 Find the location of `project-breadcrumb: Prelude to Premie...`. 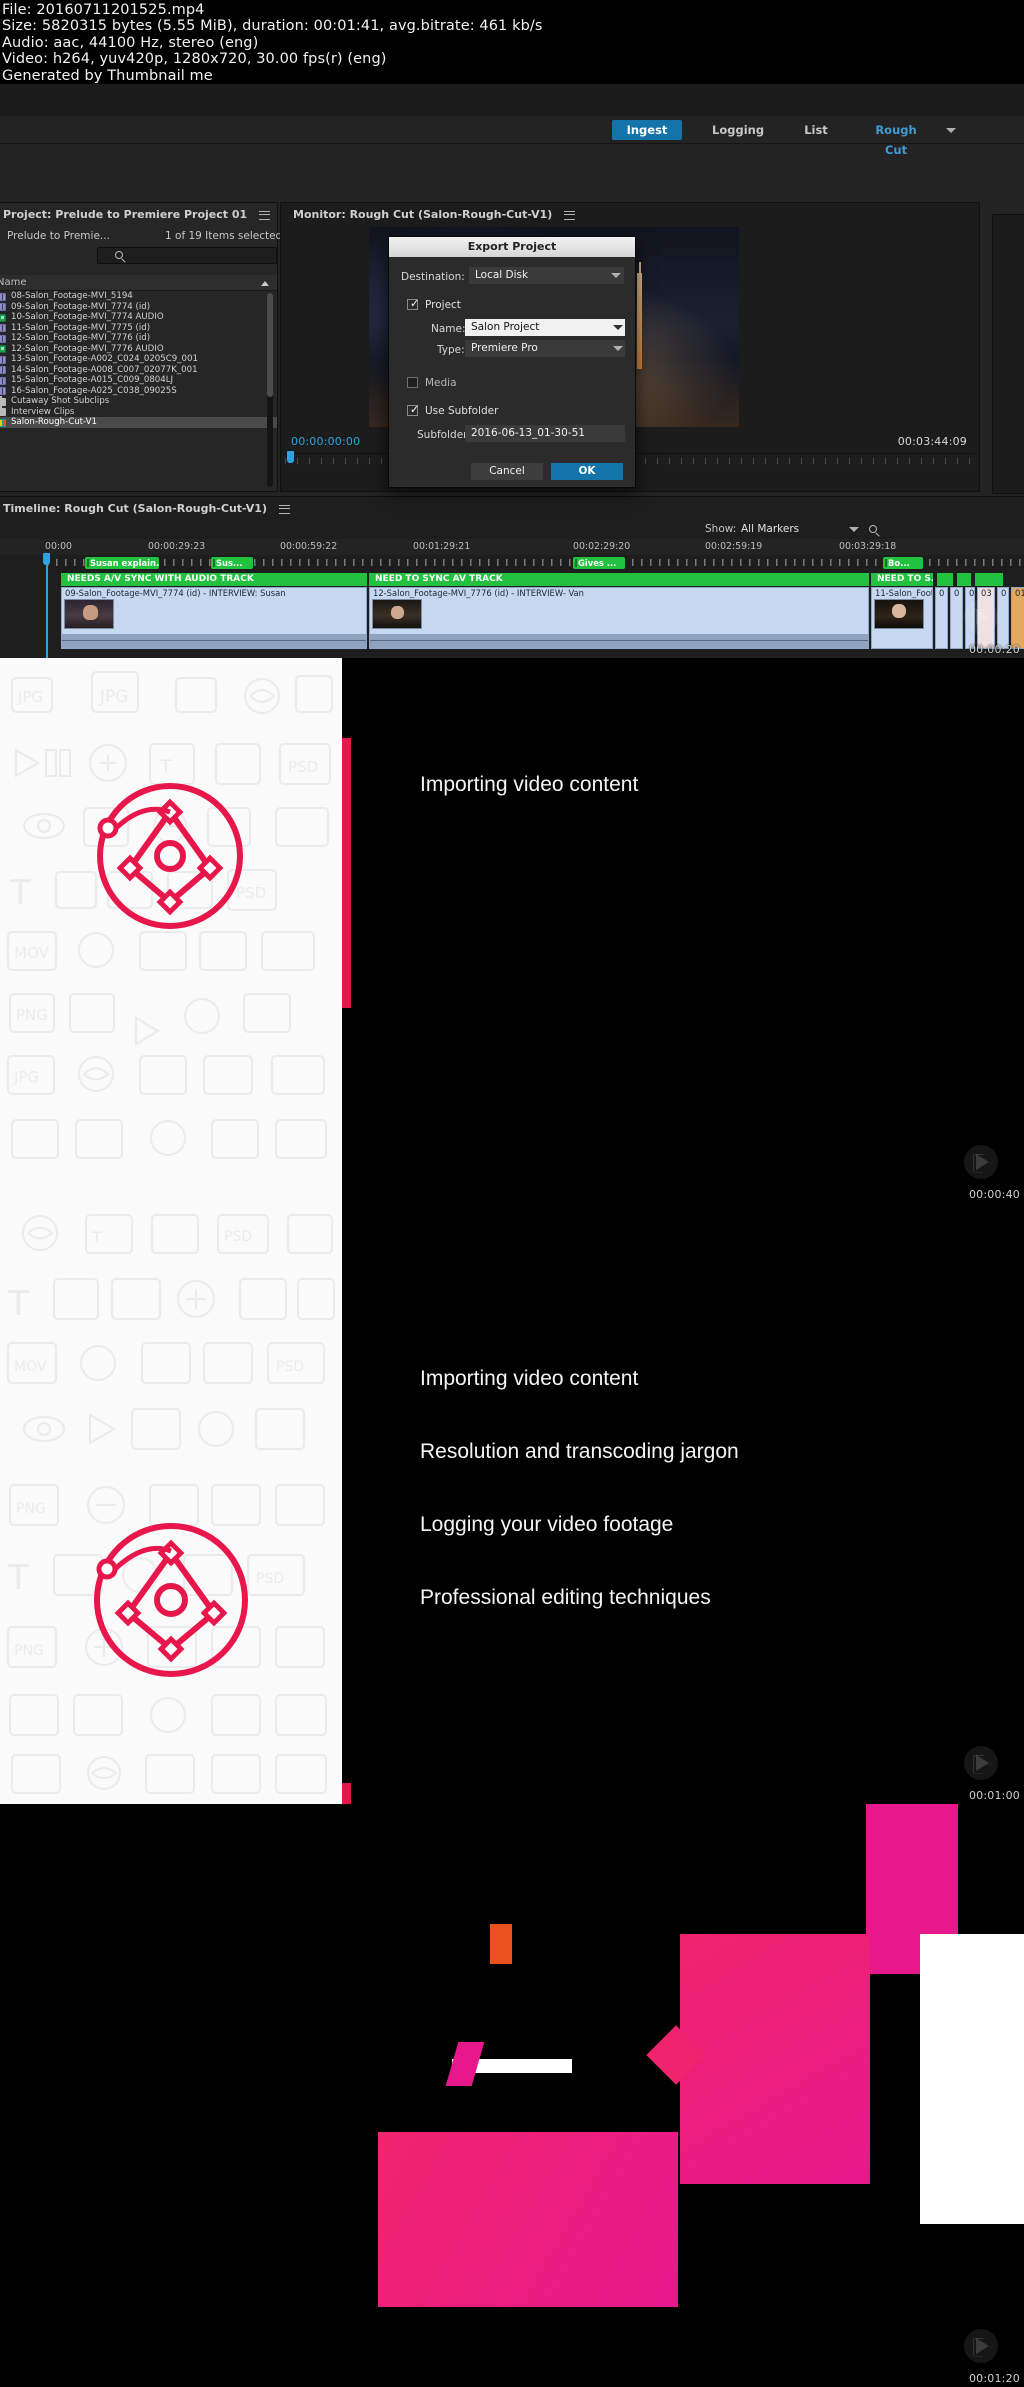

project-breadcrumb: Prelude to Premie... is located at coordinates (58, 236).